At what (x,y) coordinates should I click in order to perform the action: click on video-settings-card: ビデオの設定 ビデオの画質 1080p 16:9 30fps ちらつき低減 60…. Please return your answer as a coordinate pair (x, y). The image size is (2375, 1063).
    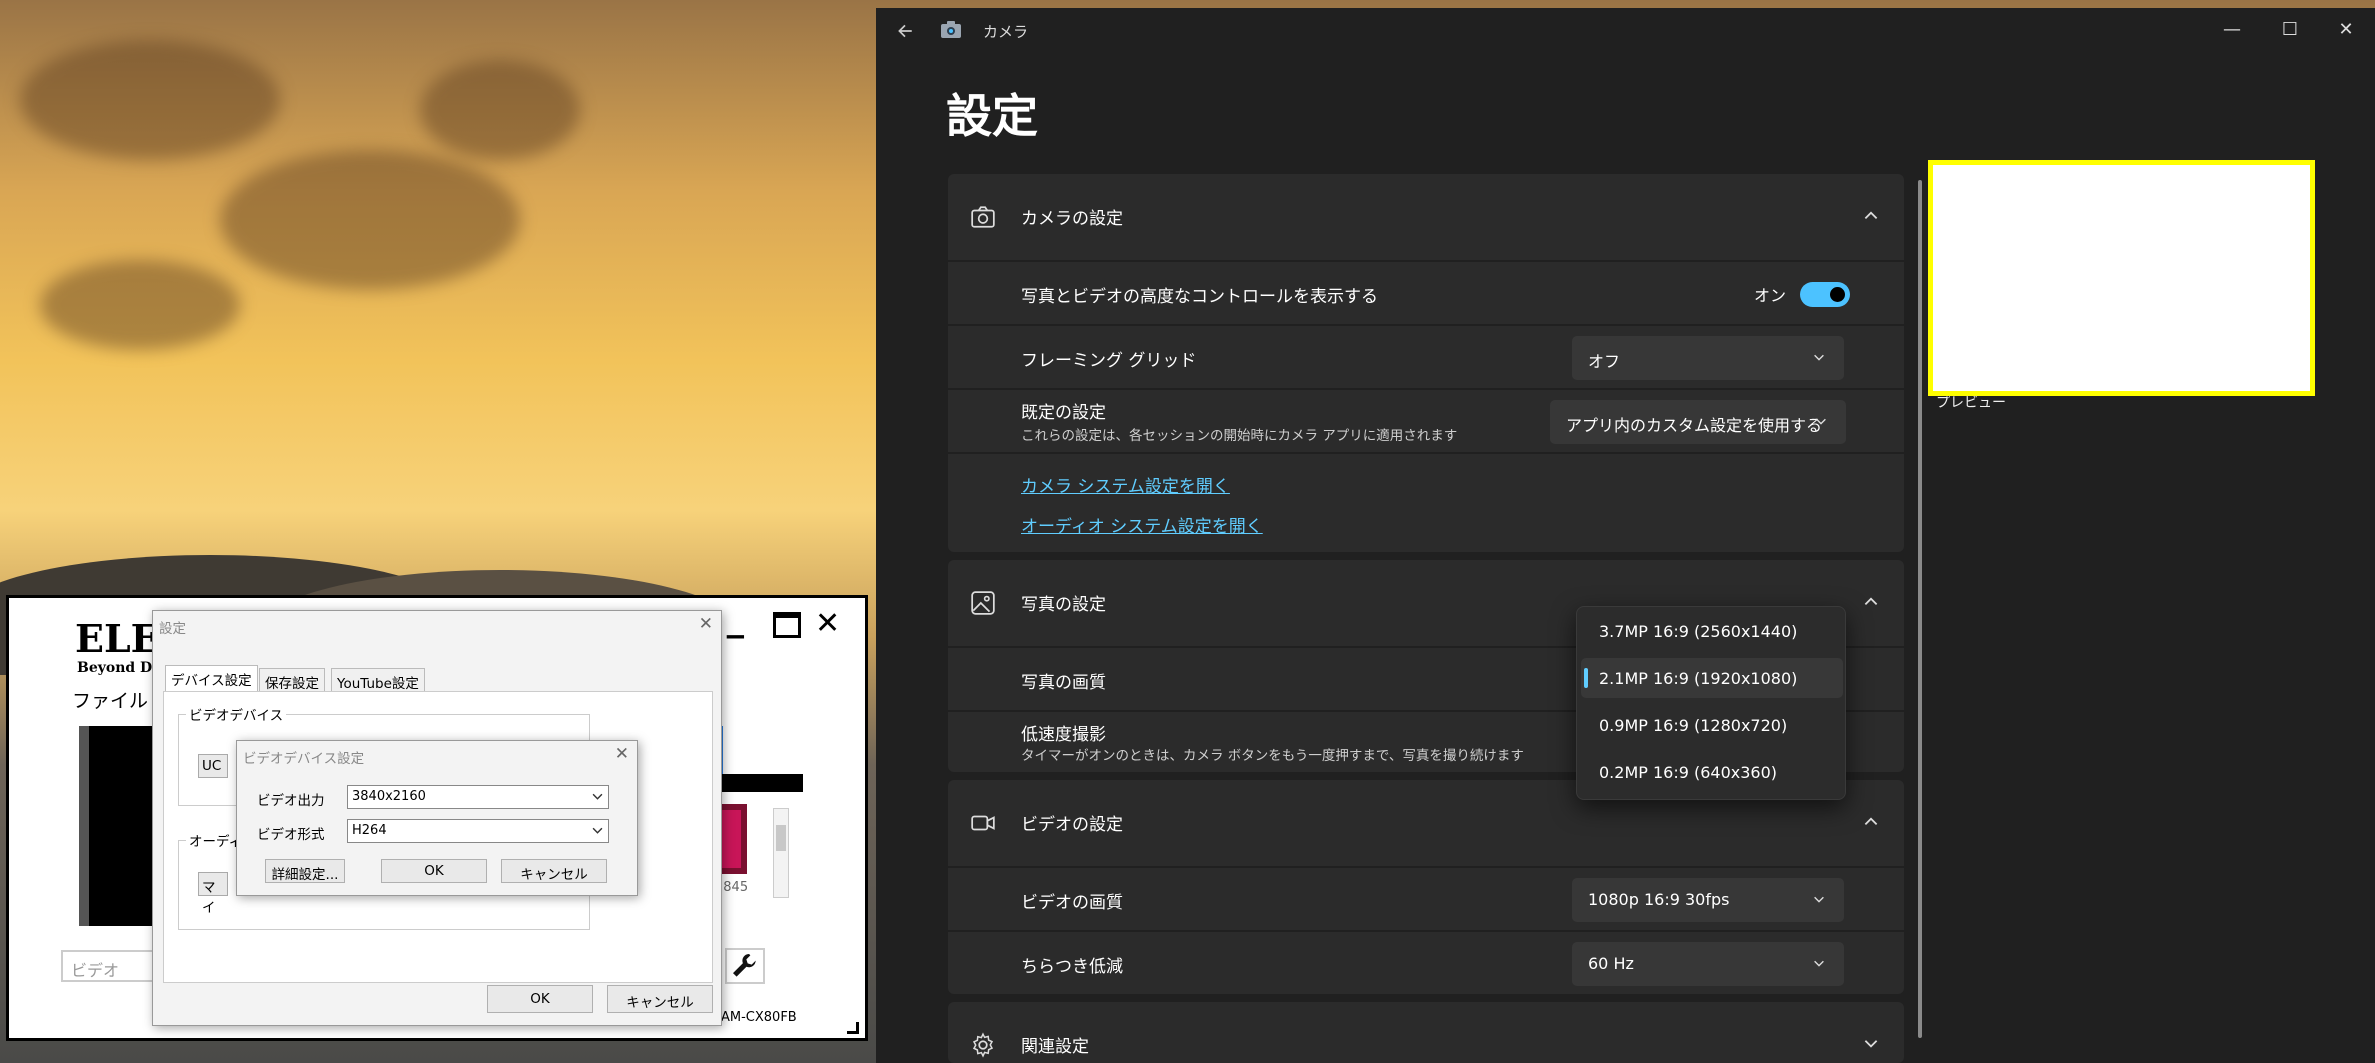
    Looking at the image, I should click on (1426, 887).